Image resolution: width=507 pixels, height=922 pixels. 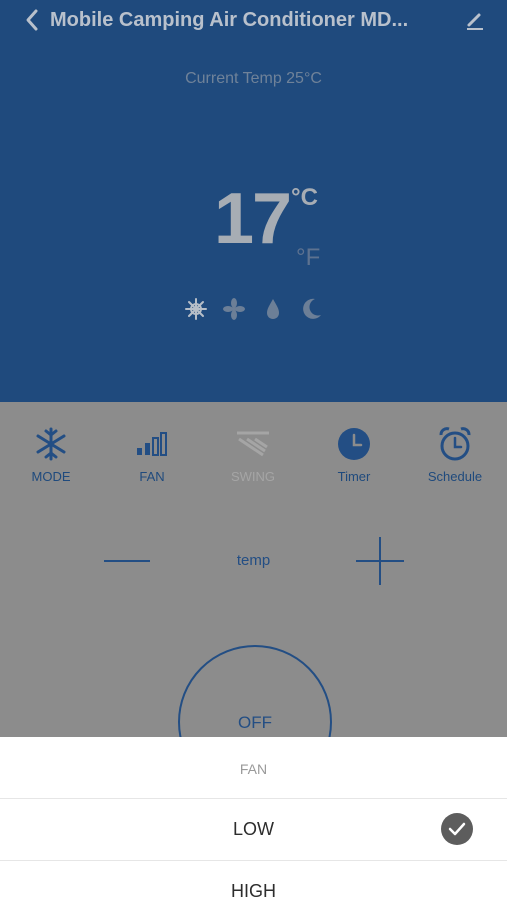 I want to click on fan-option-low: LOW, so click(x=253, y=829).